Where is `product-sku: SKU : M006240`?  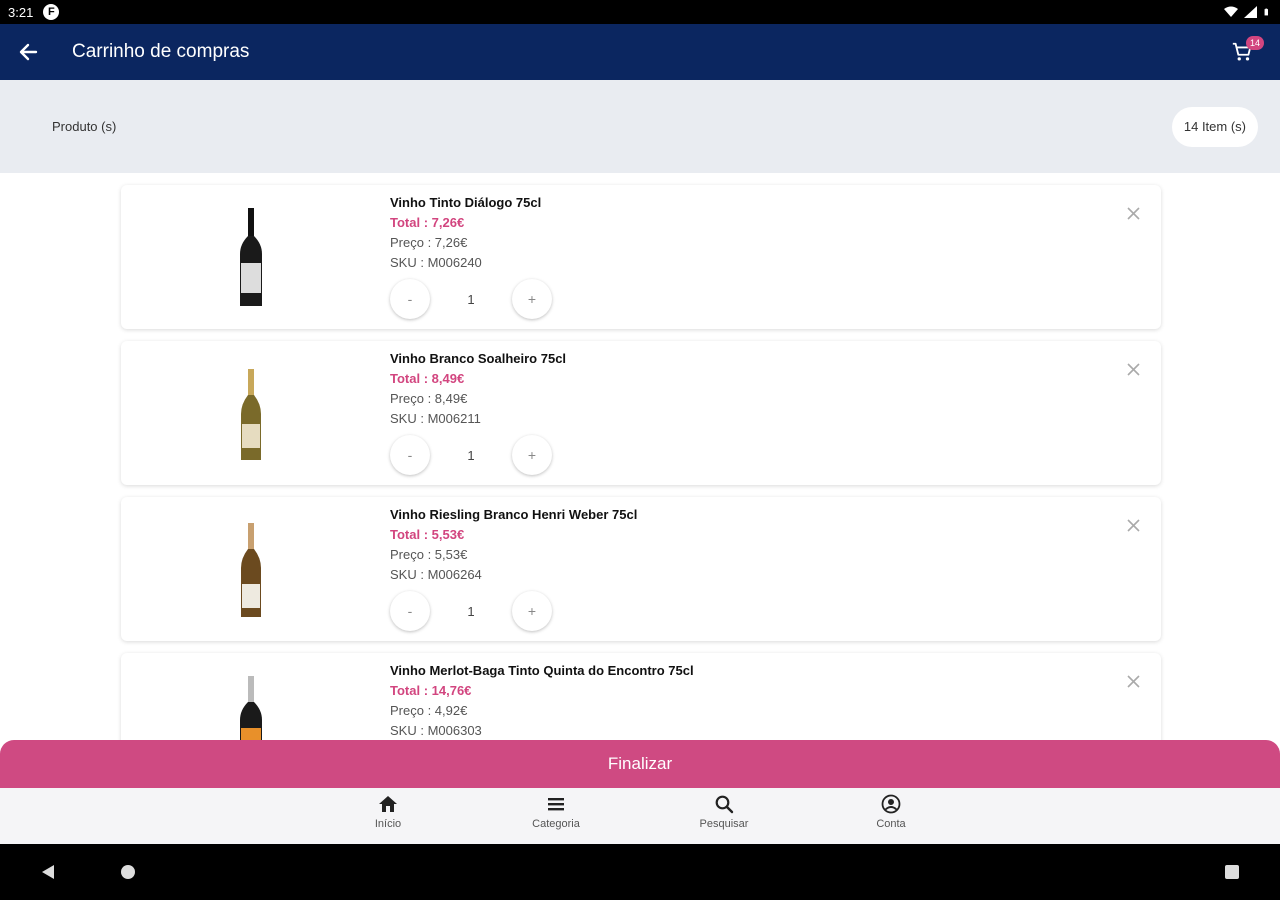 product-sku: SKU : M006240 is located at coordinates (436, 262).